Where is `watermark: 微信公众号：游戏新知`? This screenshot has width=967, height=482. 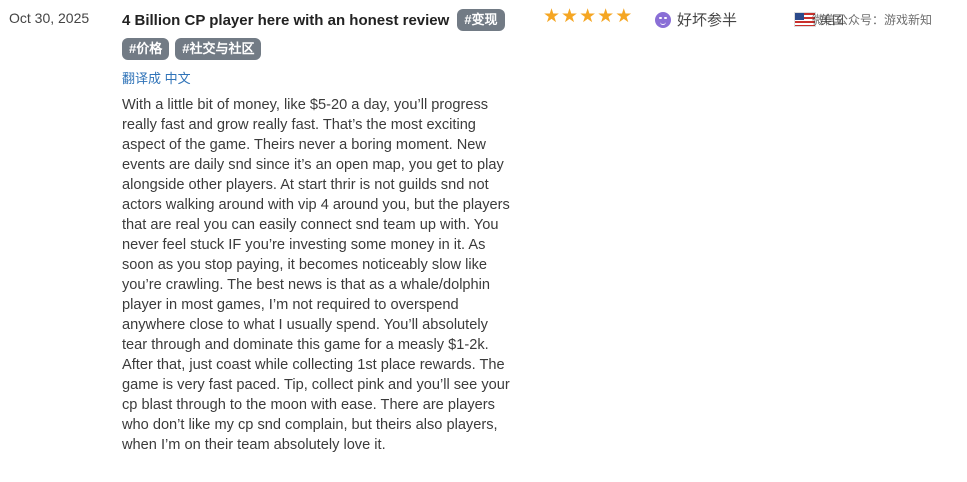 watermark: 微信公众号：游戏新知 is located at coordinates (872, 20).